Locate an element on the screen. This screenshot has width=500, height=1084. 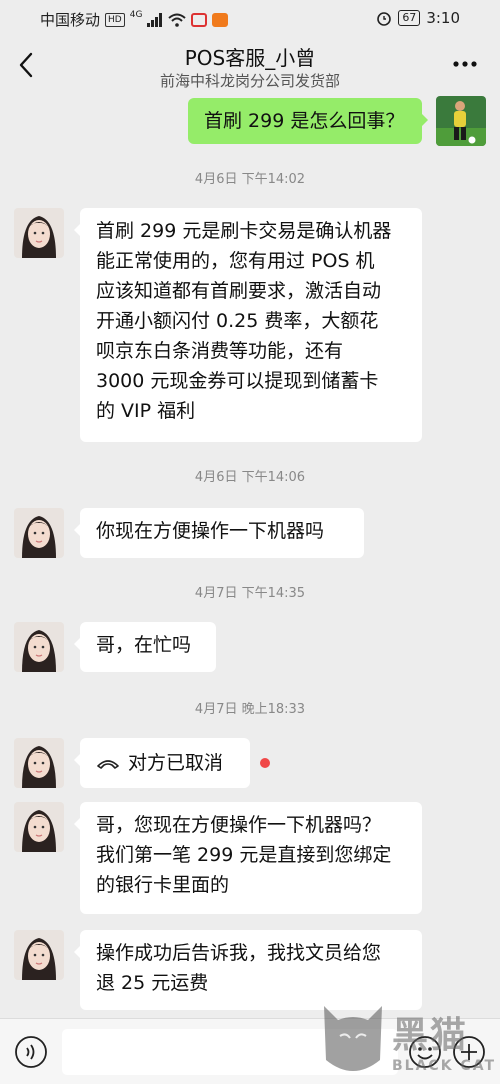
timestamp: 4月7日 下午14:35 is located at coordinates (250, 593).